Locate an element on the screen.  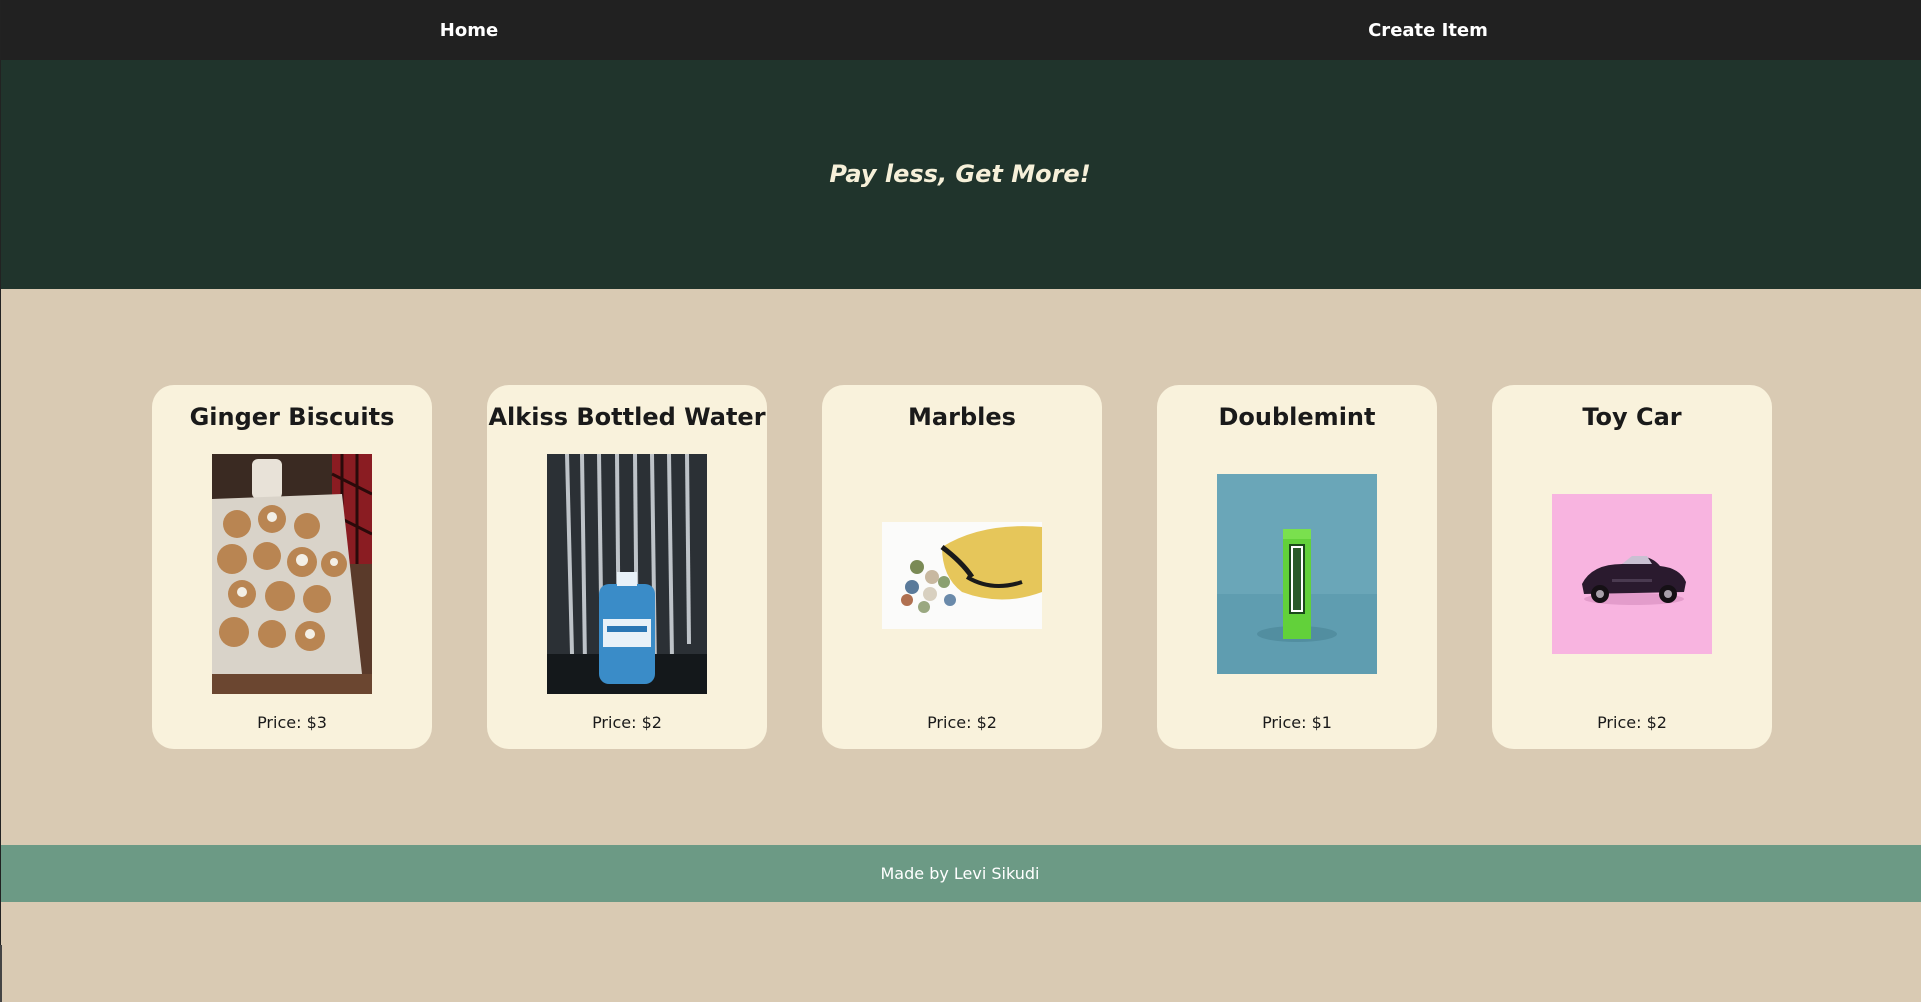
nav-create-item-link: Create Item is located at coordinates (1428, 30).